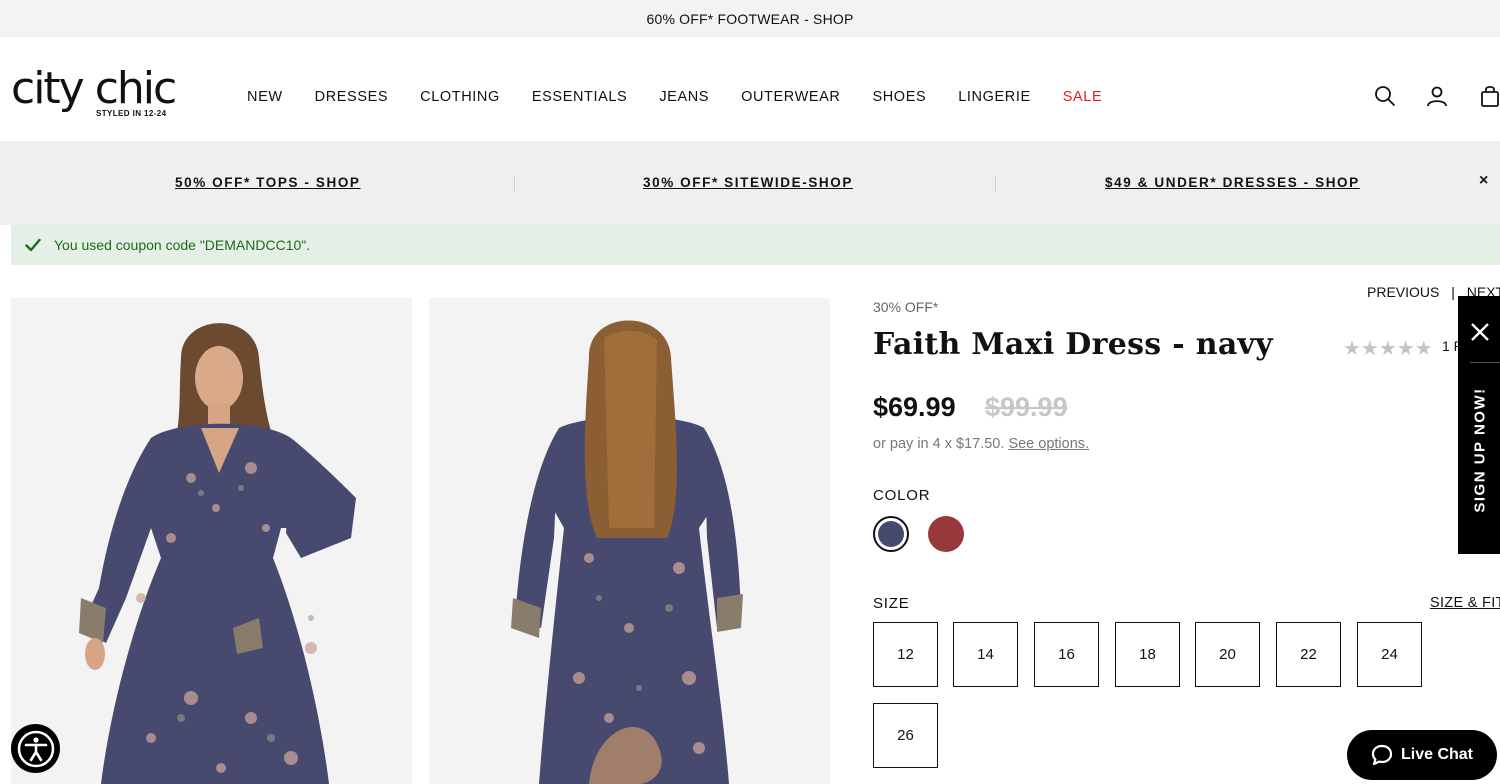 Image resolution: width=1500 pixels, height=784 pixels. I want to click on color-label: COLOR, so click(902, 495).